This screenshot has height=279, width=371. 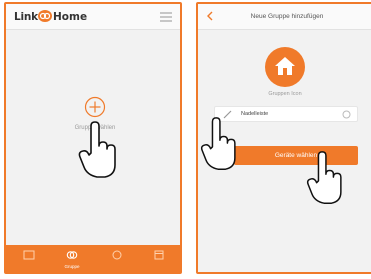 What do you see at coordinates (166, 17) in the screenshot?
I see `menu-icon` at bounding box center [166, 17].